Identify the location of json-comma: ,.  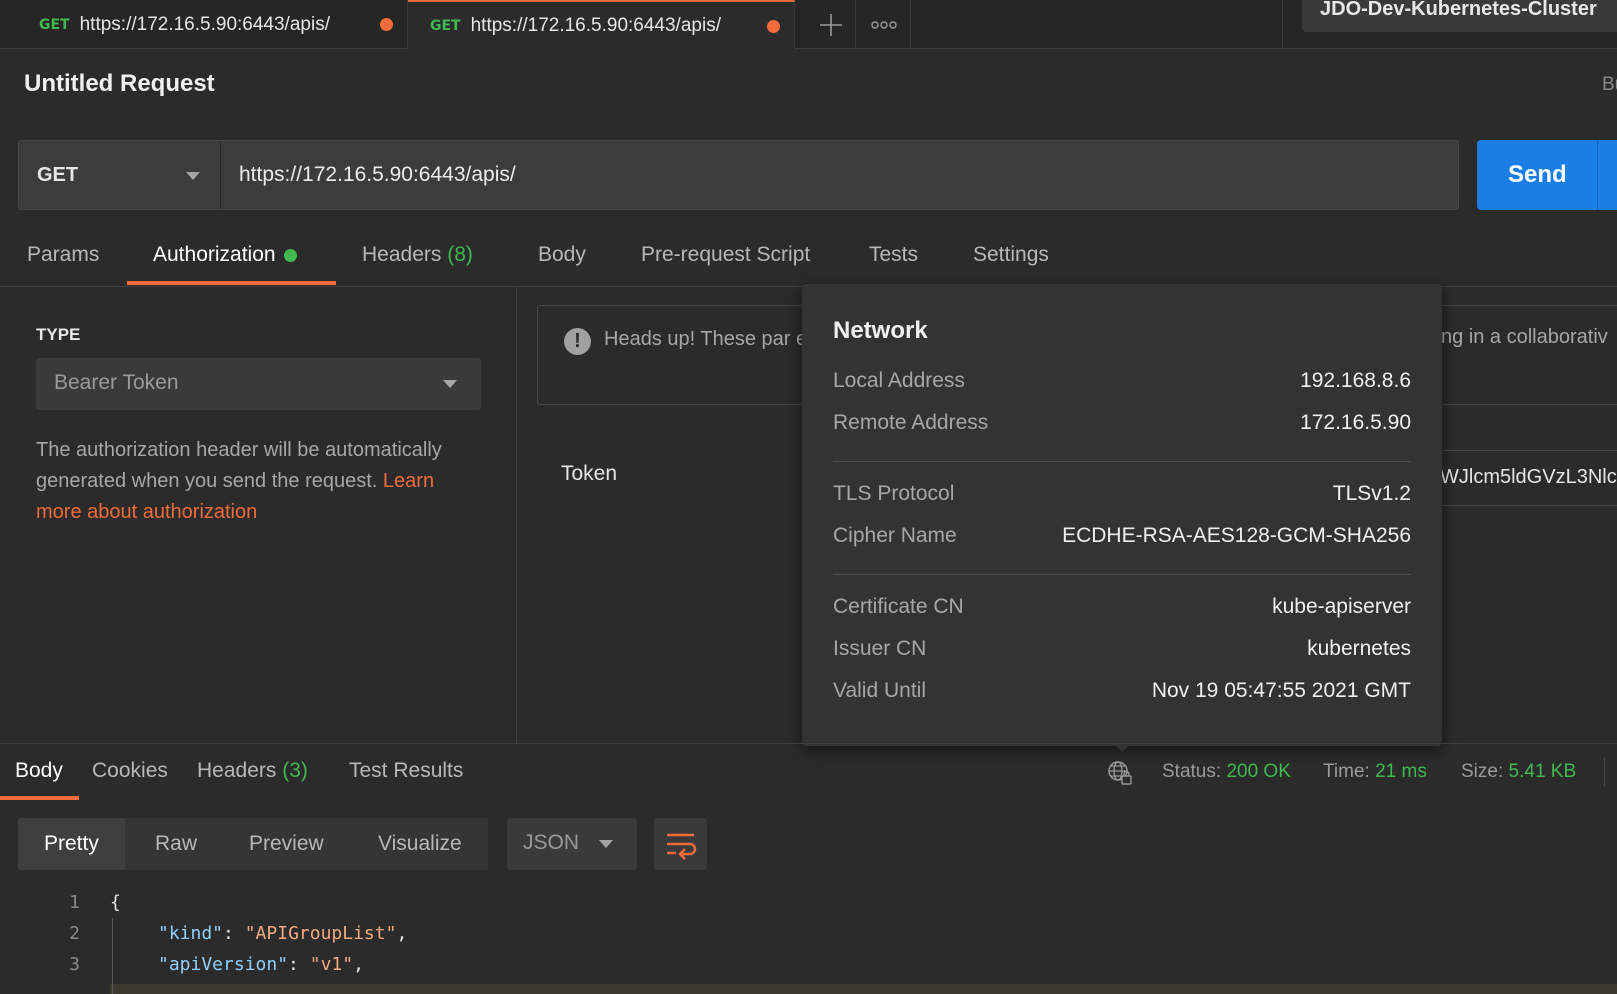
(402, 933).